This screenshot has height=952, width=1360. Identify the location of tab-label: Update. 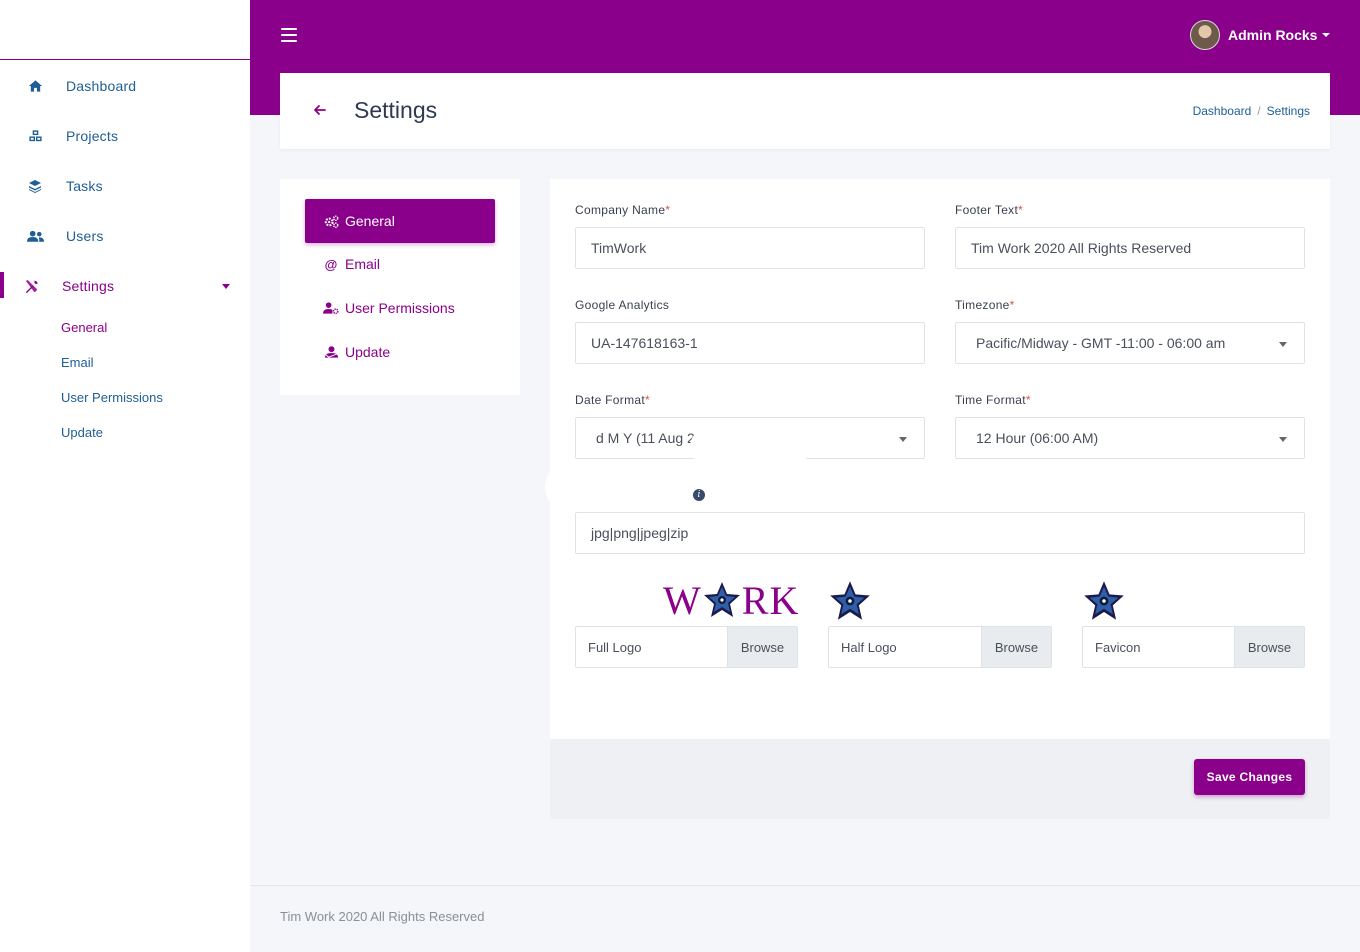
(368, 352).